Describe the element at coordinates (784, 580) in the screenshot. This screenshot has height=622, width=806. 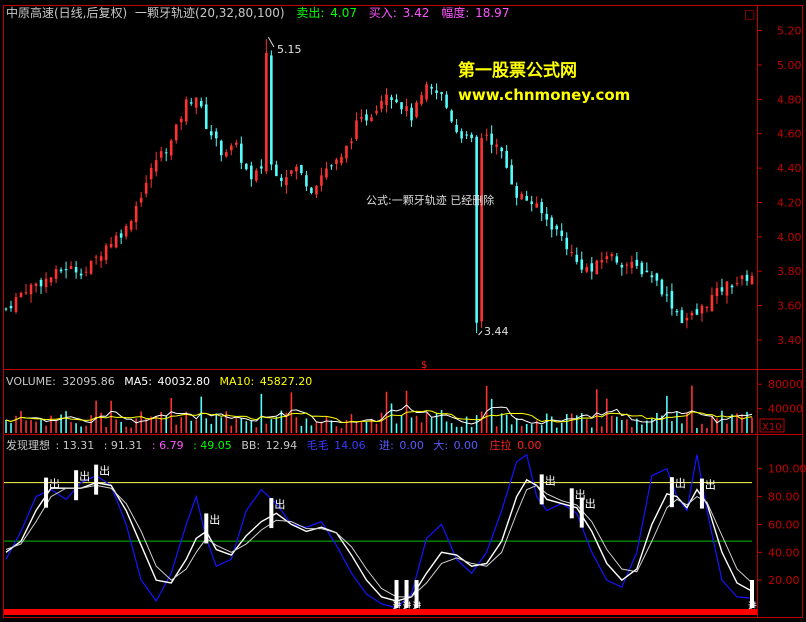
I see `indicator-tick-label: 20.00` at that location.